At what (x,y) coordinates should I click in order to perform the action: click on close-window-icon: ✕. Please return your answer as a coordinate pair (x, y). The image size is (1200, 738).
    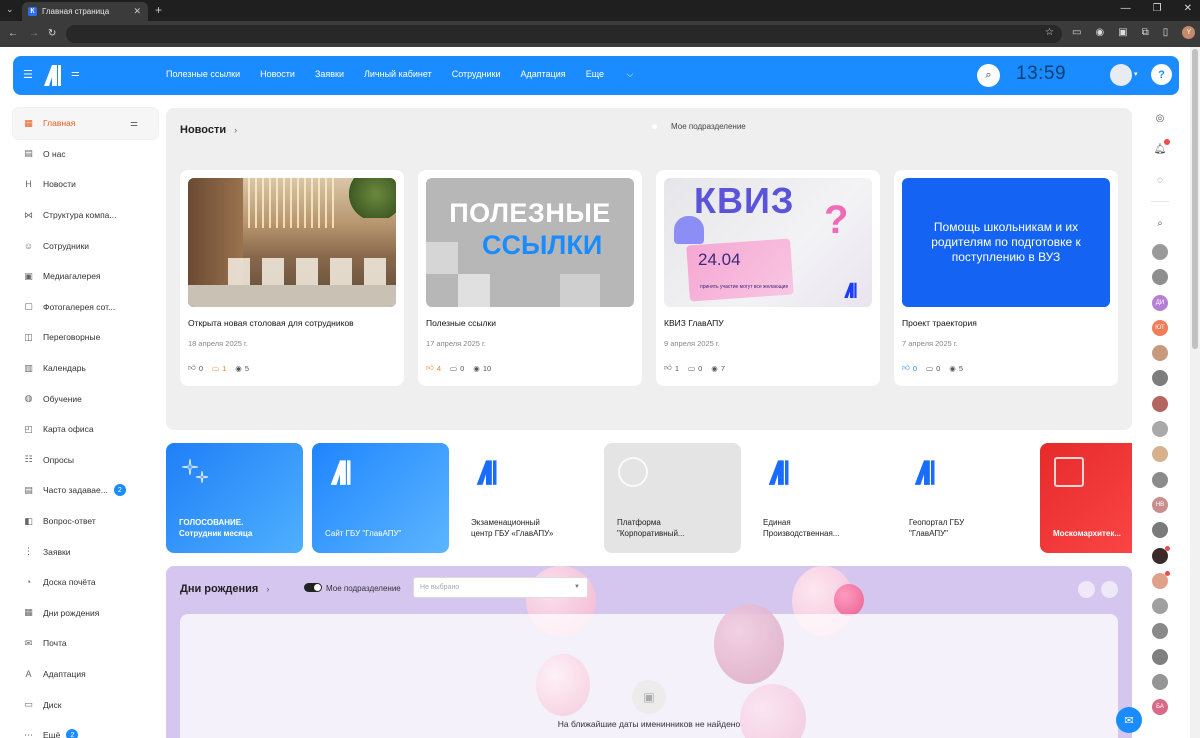
    Looking at the image, I should click on (1188, 8).